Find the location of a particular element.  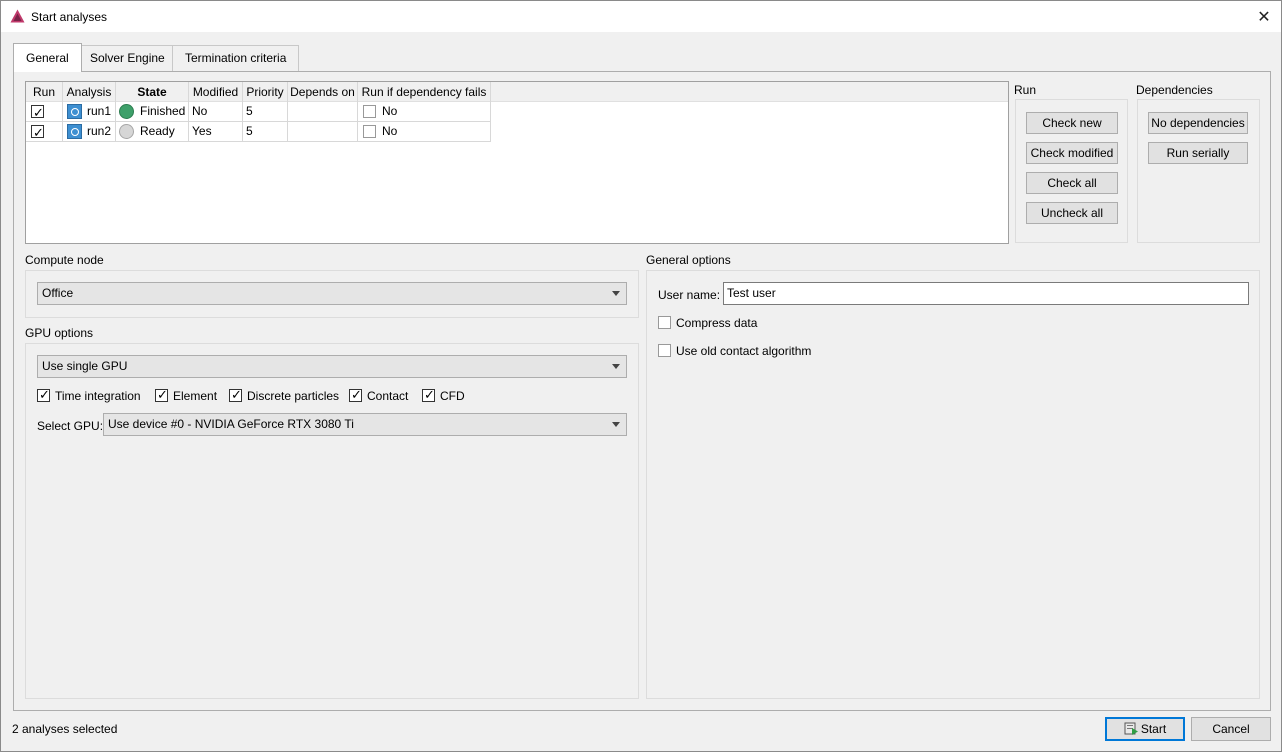

select-gpu-label: Select GPU: is located at coordinates (70, 426).